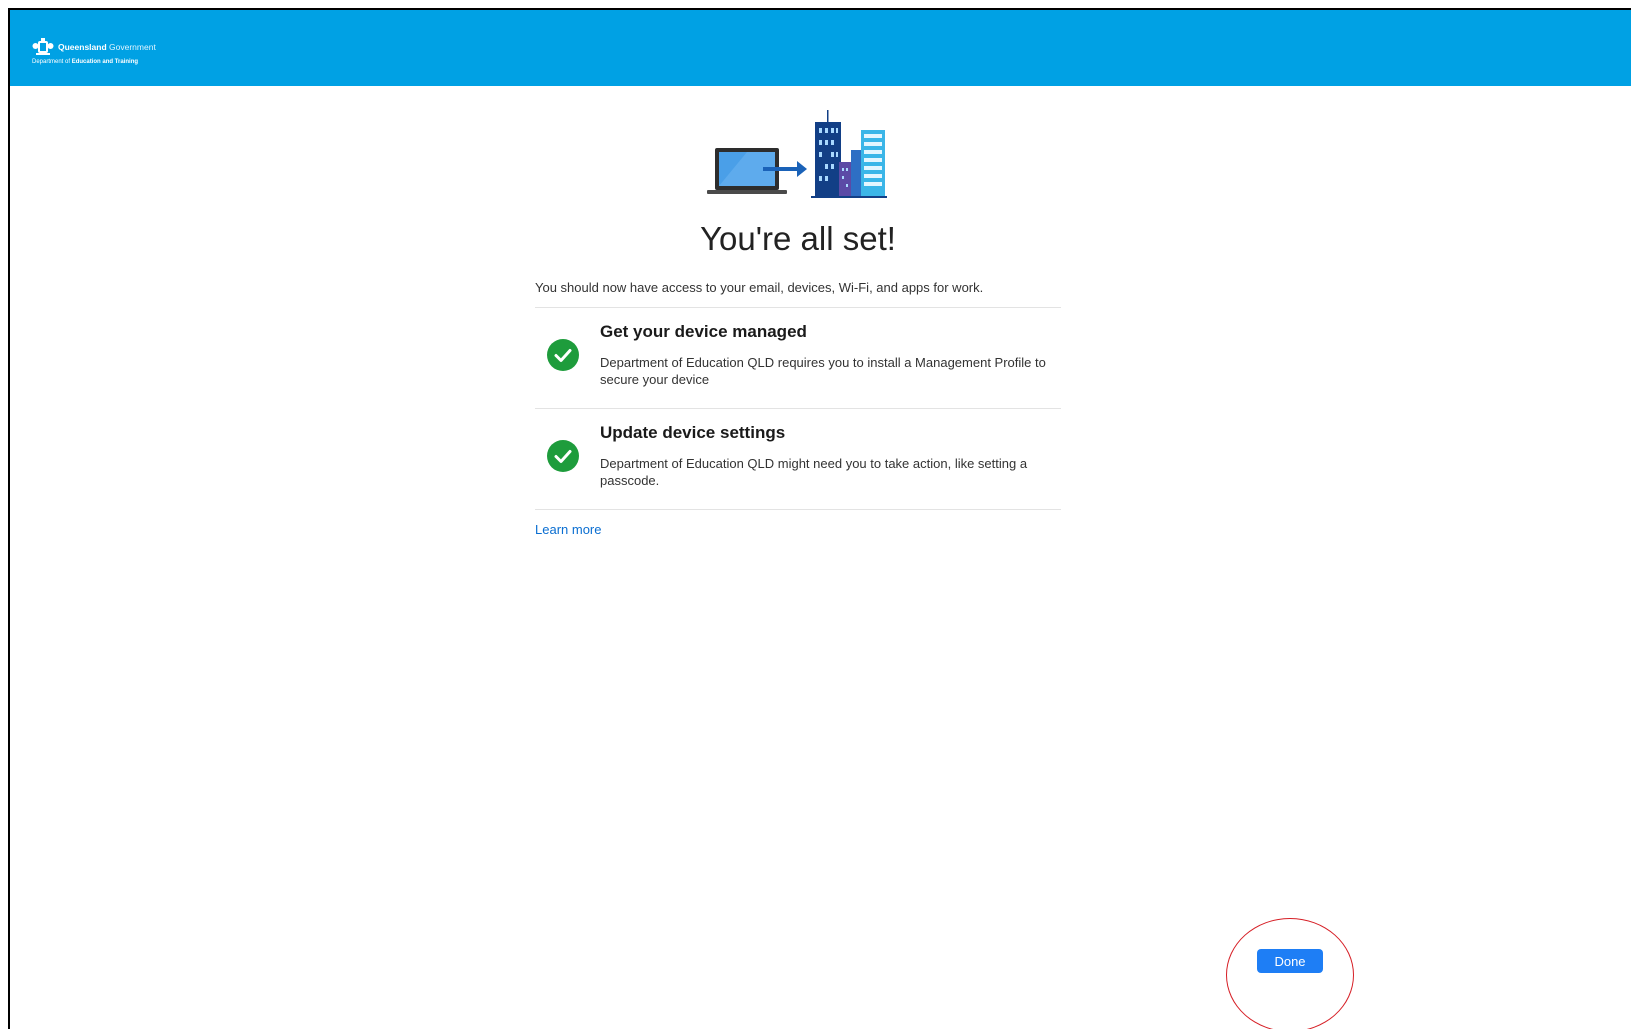  Describe the element at coordinates (798, 509) in the screenshot. I see `divider` at that location.